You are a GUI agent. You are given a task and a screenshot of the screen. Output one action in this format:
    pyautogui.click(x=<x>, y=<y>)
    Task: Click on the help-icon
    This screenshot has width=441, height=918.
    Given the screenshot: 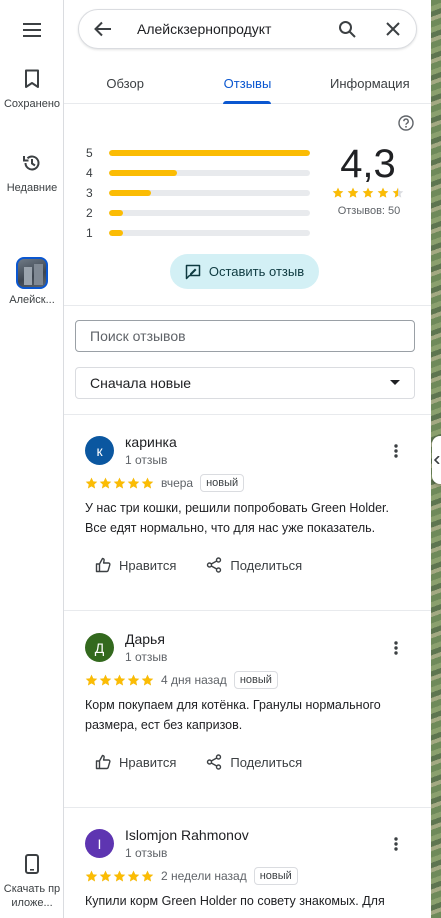 What is the action you would take?
    pyautogui.click(x=406, y=123)
    